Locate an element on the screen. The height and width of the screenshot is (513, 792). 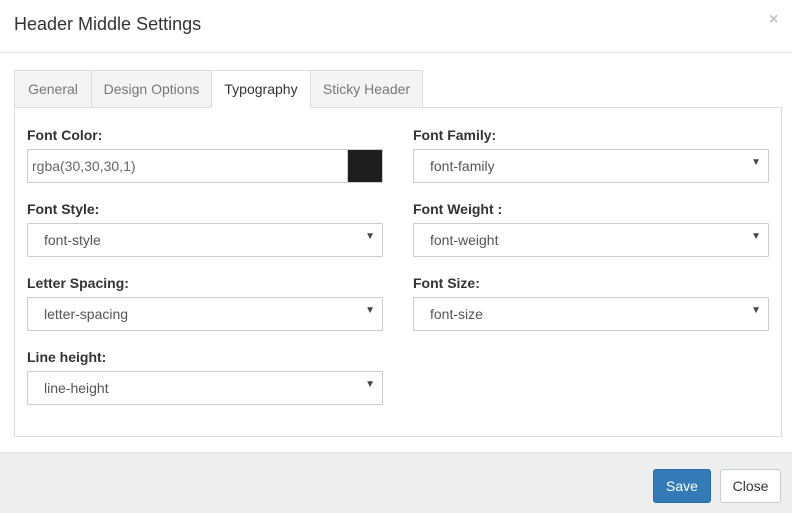
close-button: Close is located at coordinates (750, 486).